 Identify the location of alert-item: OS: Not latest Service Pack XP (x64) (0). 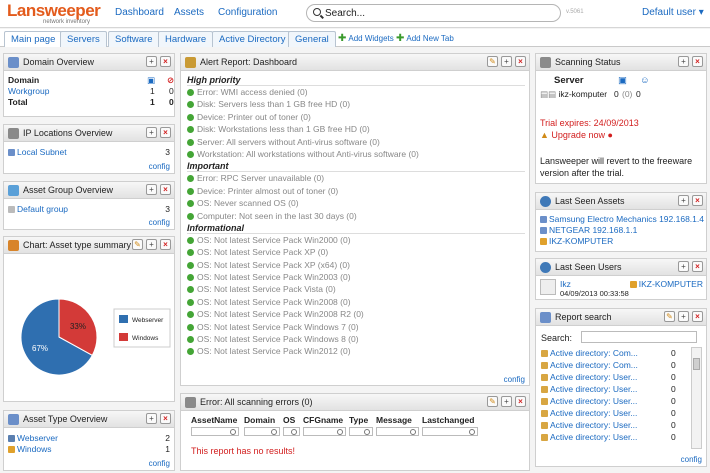
(356, 266).